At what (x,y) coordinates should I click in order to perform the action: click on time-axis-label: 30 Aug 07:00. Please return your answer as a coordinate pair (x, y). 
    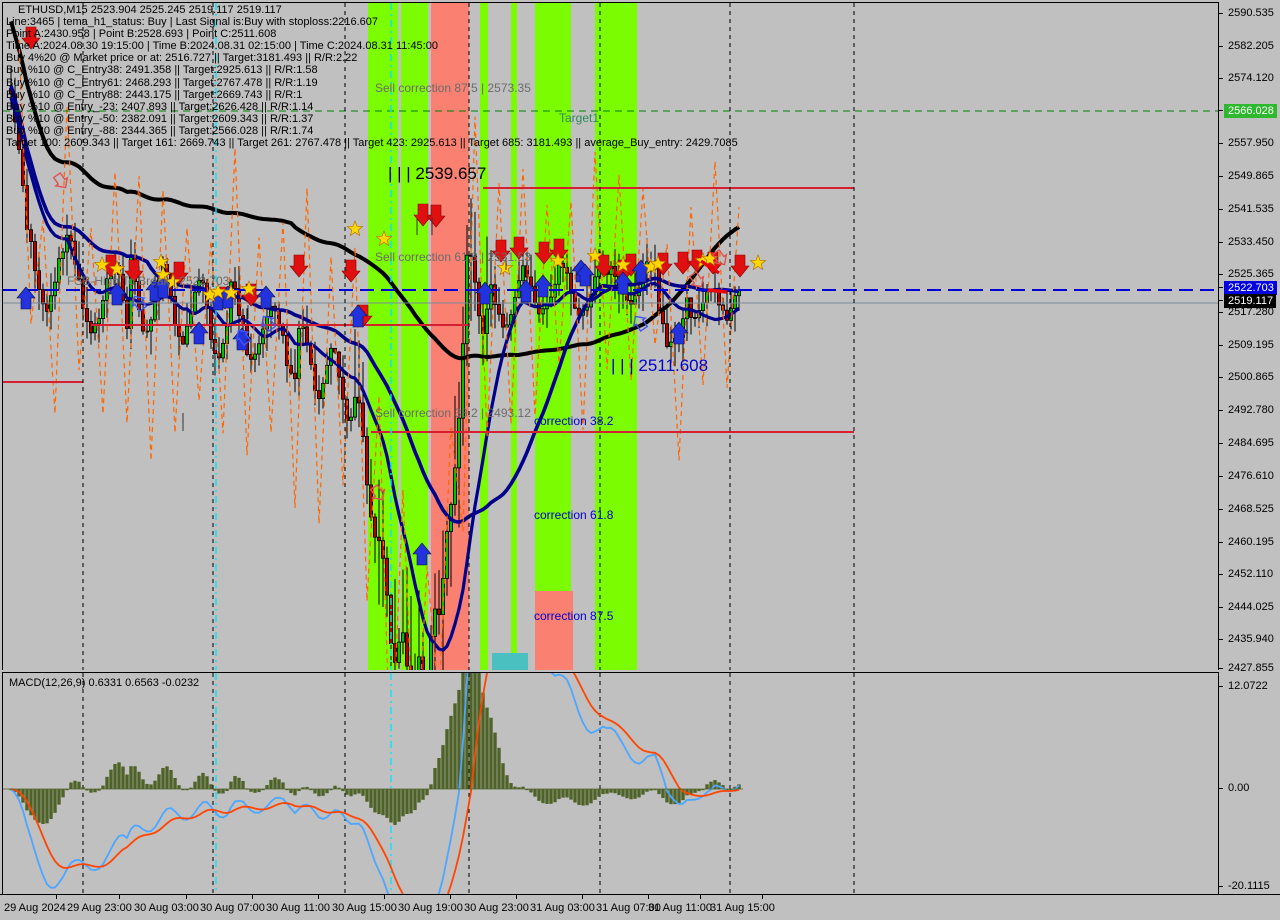
    Looking at the image, I should click on (232, 908).